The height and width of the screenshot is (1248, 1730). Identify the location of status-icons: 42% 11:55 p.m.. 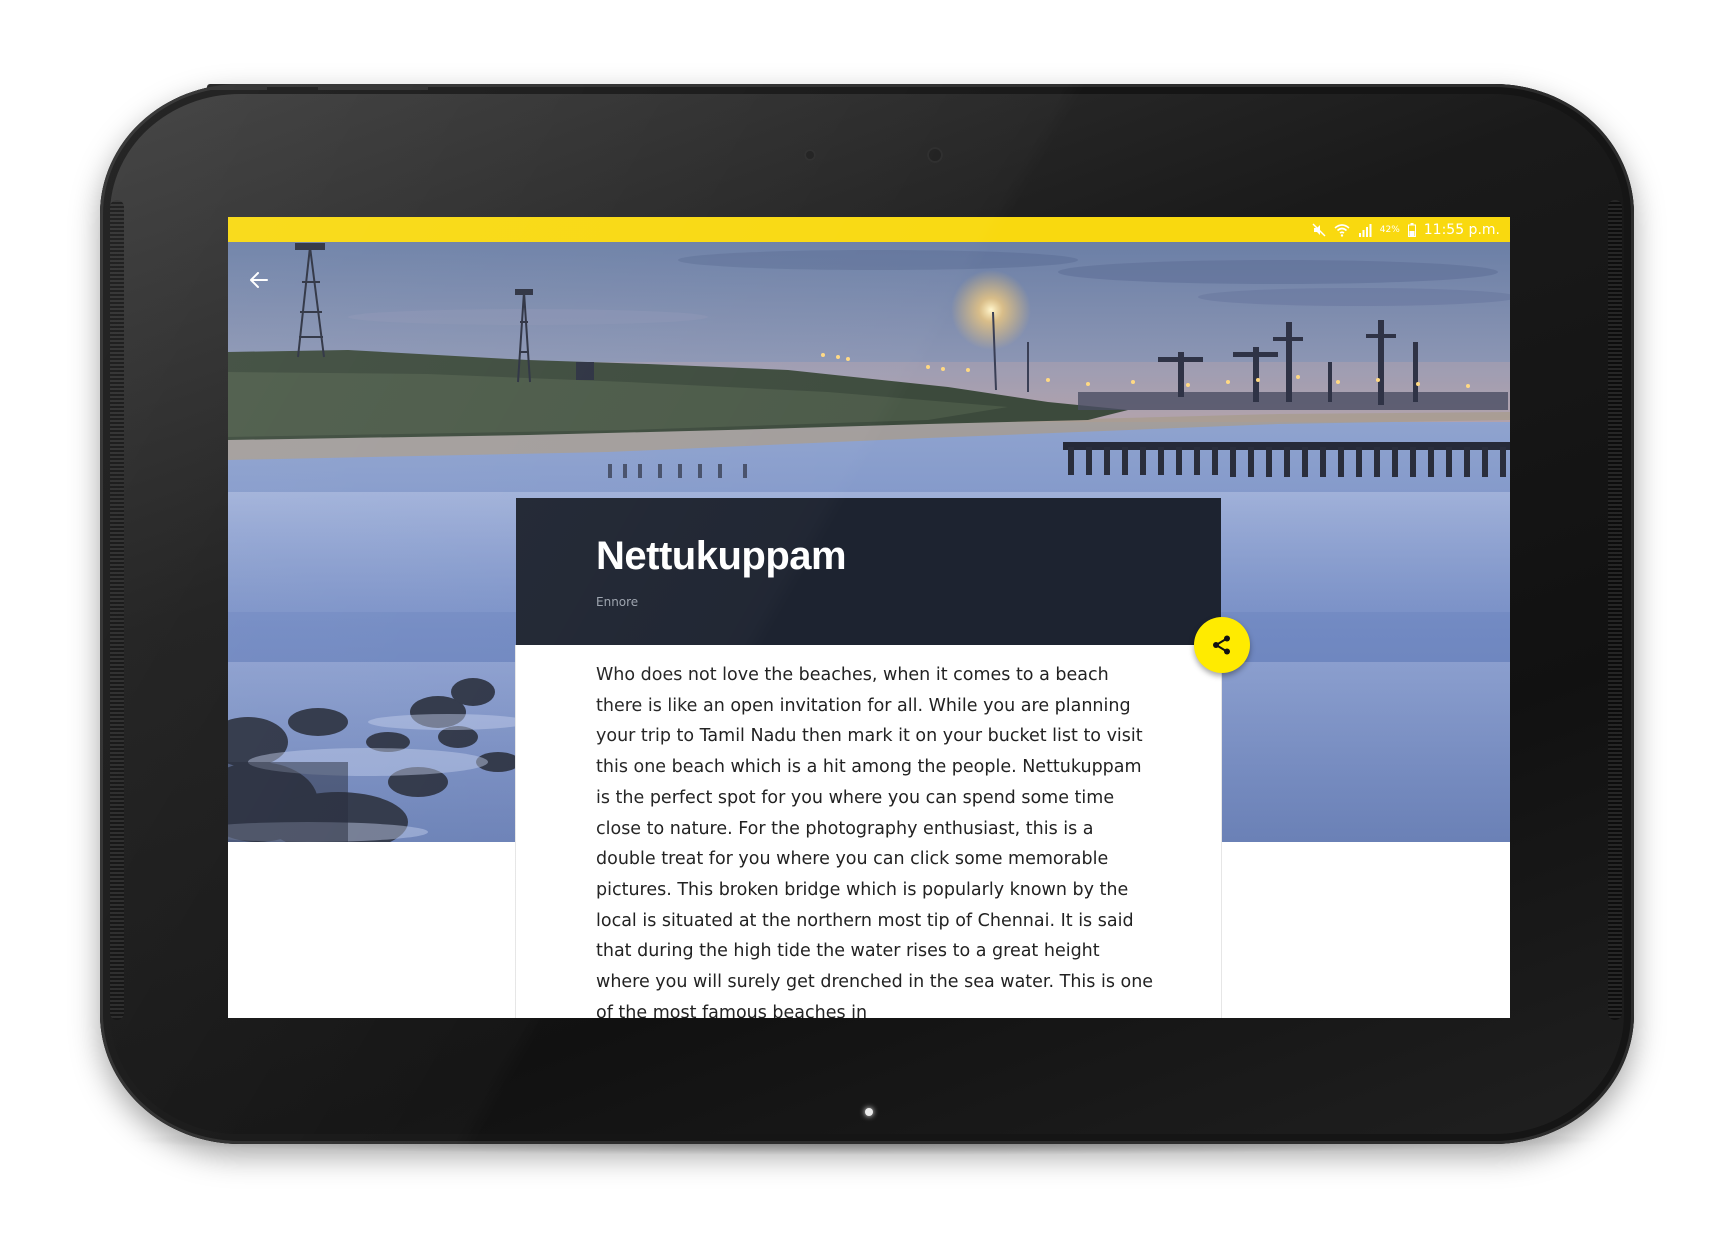
(1406, 230).